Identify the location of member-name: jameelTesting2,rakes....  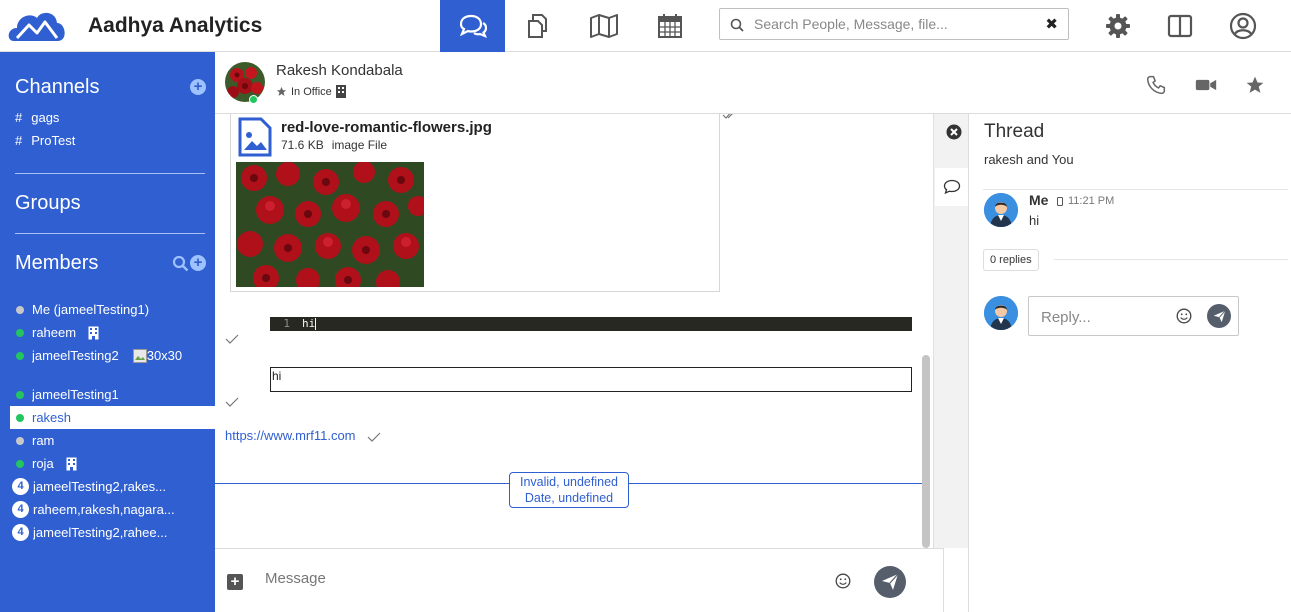
(99, 486).